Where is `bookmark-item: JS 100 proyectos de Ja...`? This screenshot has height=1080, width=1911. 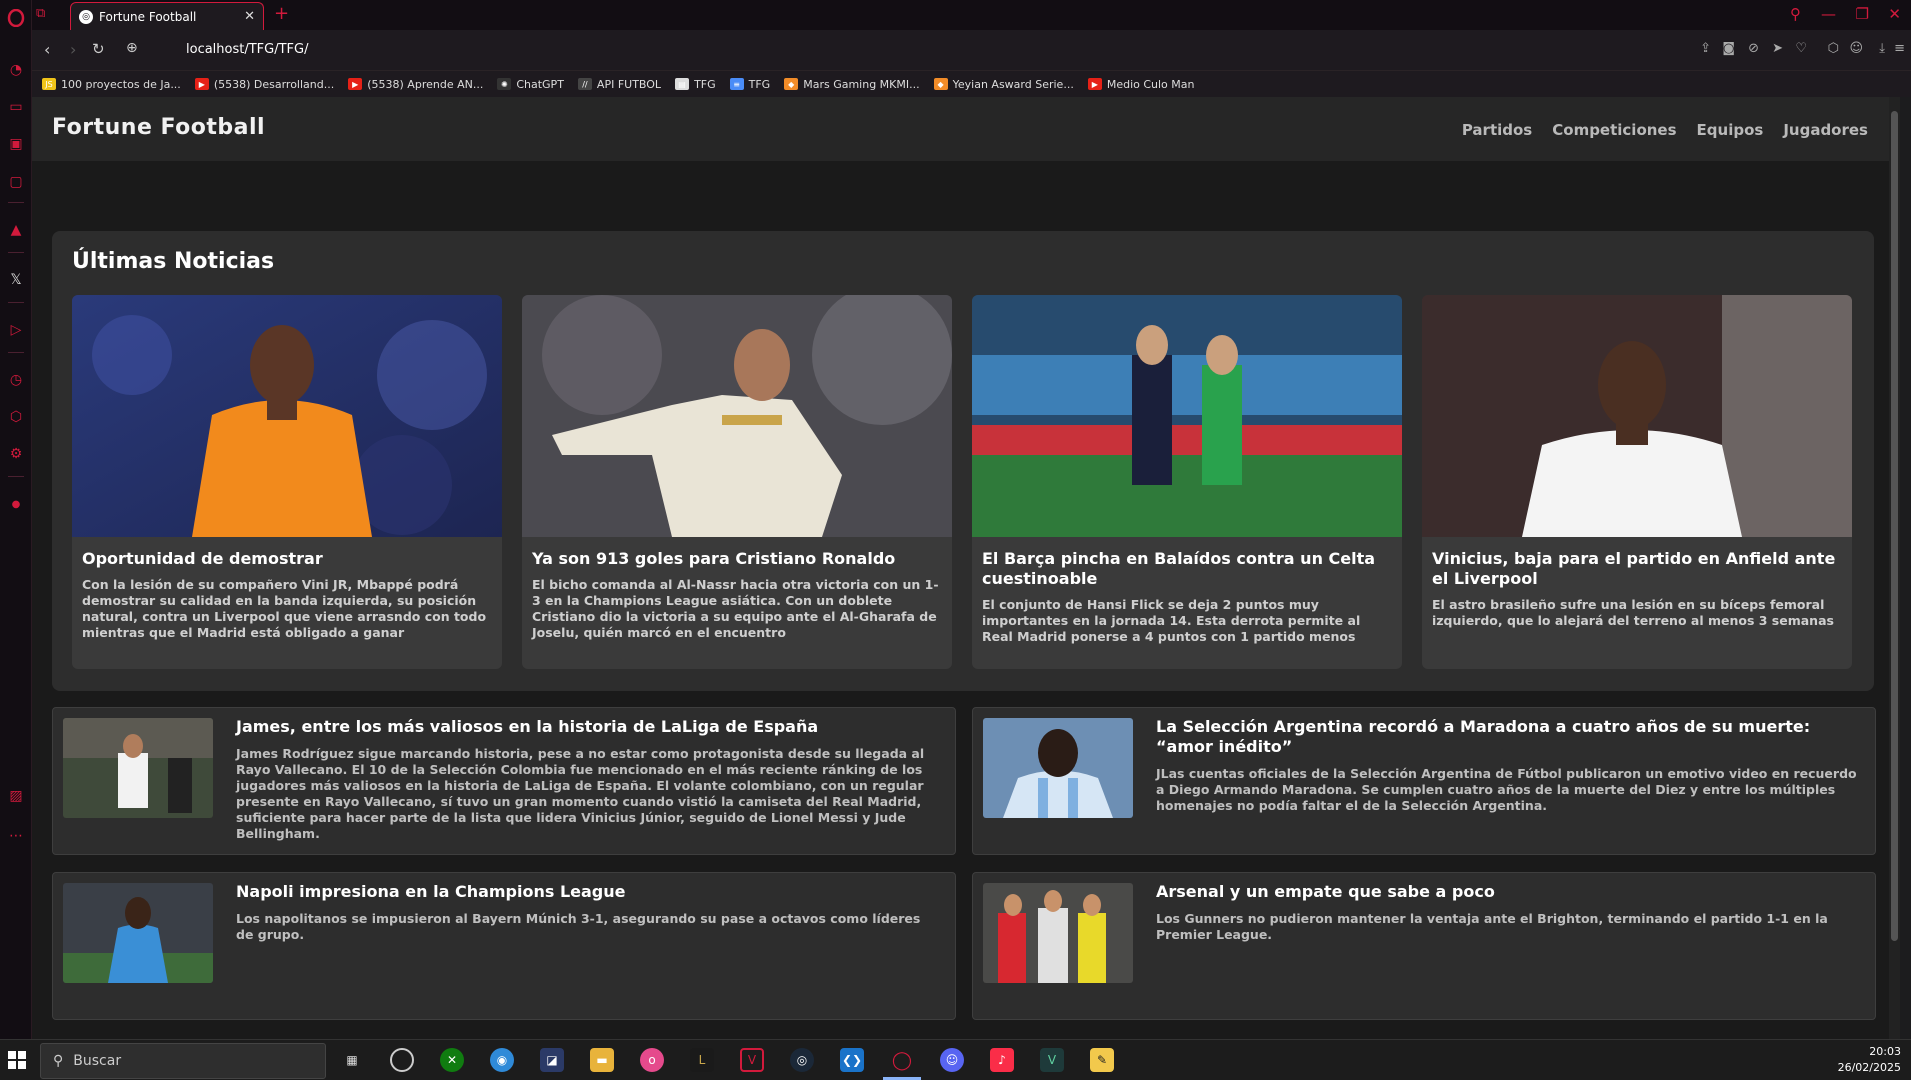
bookmark-item: JS 100 proyectos de Ja... is located at coordinates (111, 84).